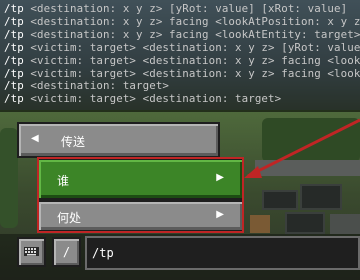  What do you see at coordinates (140, 179) in the screenshot?
I see `who-button: 谁 ▶` at bounding box center [140, 179].